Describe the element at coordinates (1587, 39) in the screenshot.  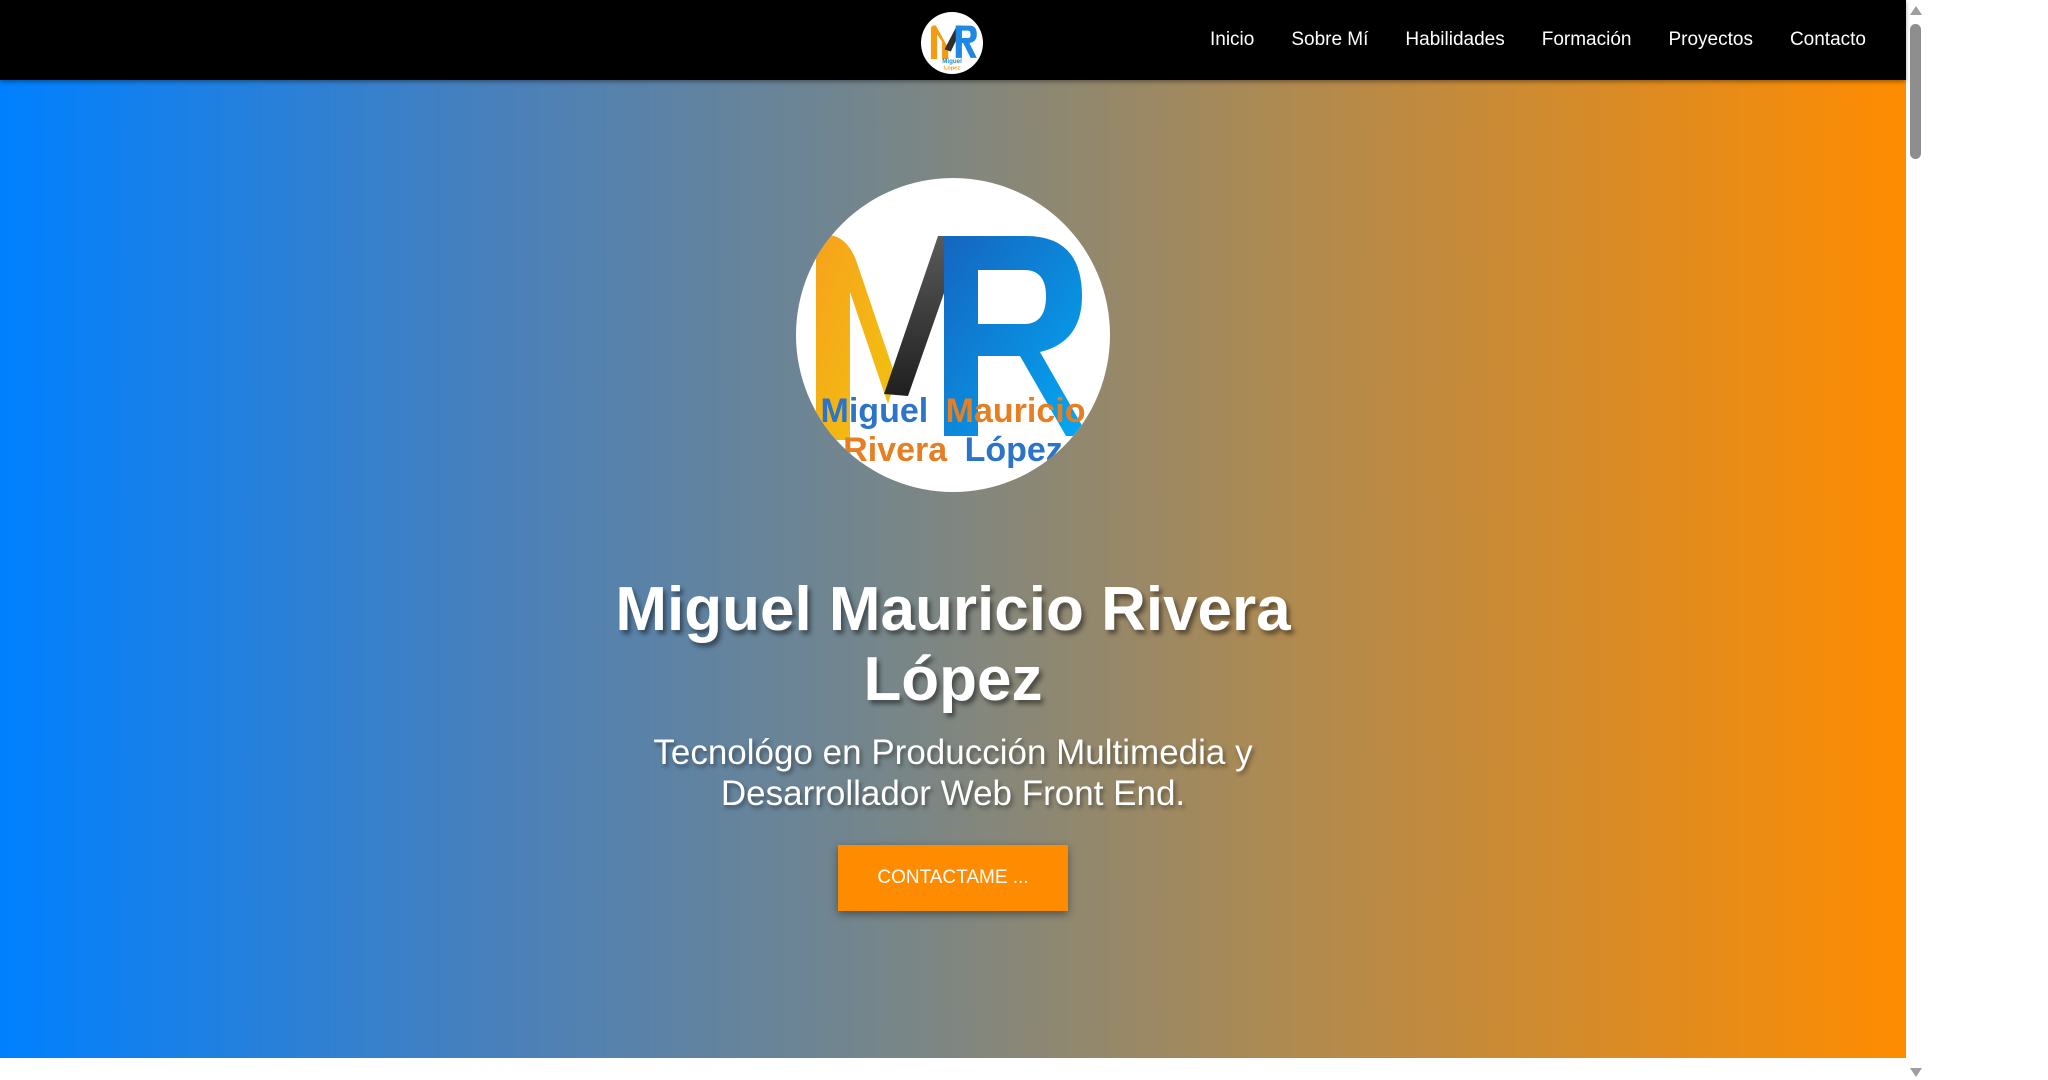
I see `nav-link-formacion: Formación` at that location.